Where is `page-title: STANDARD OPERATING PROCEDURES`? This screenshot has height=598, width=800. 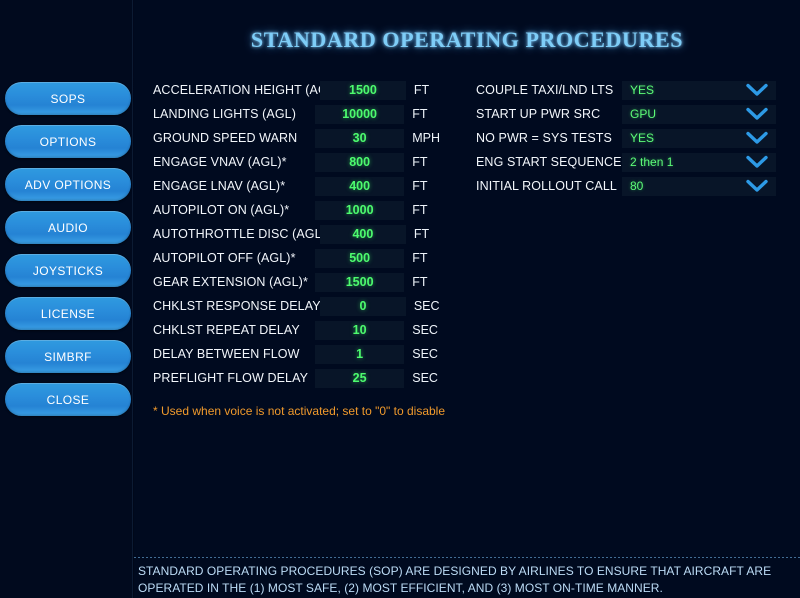 page-title: STANDARD OPERATING PROCEDURES is located at coordinates (467, 39).